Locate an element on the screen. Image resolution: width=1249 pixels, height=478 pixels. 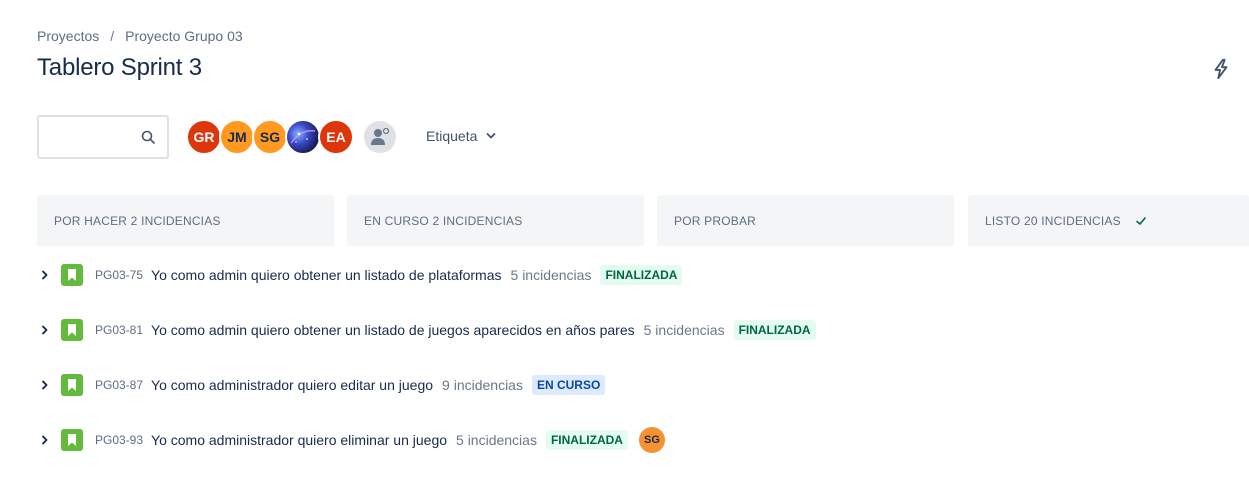
avatar-ea: EA is located at coordinates (336, 137).